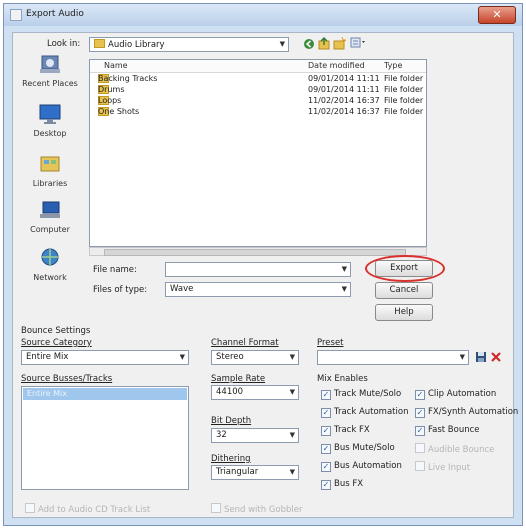  Describe the element at coordinates (119, 111) in the screenshot. I see `file-name: One Shots` at that location.